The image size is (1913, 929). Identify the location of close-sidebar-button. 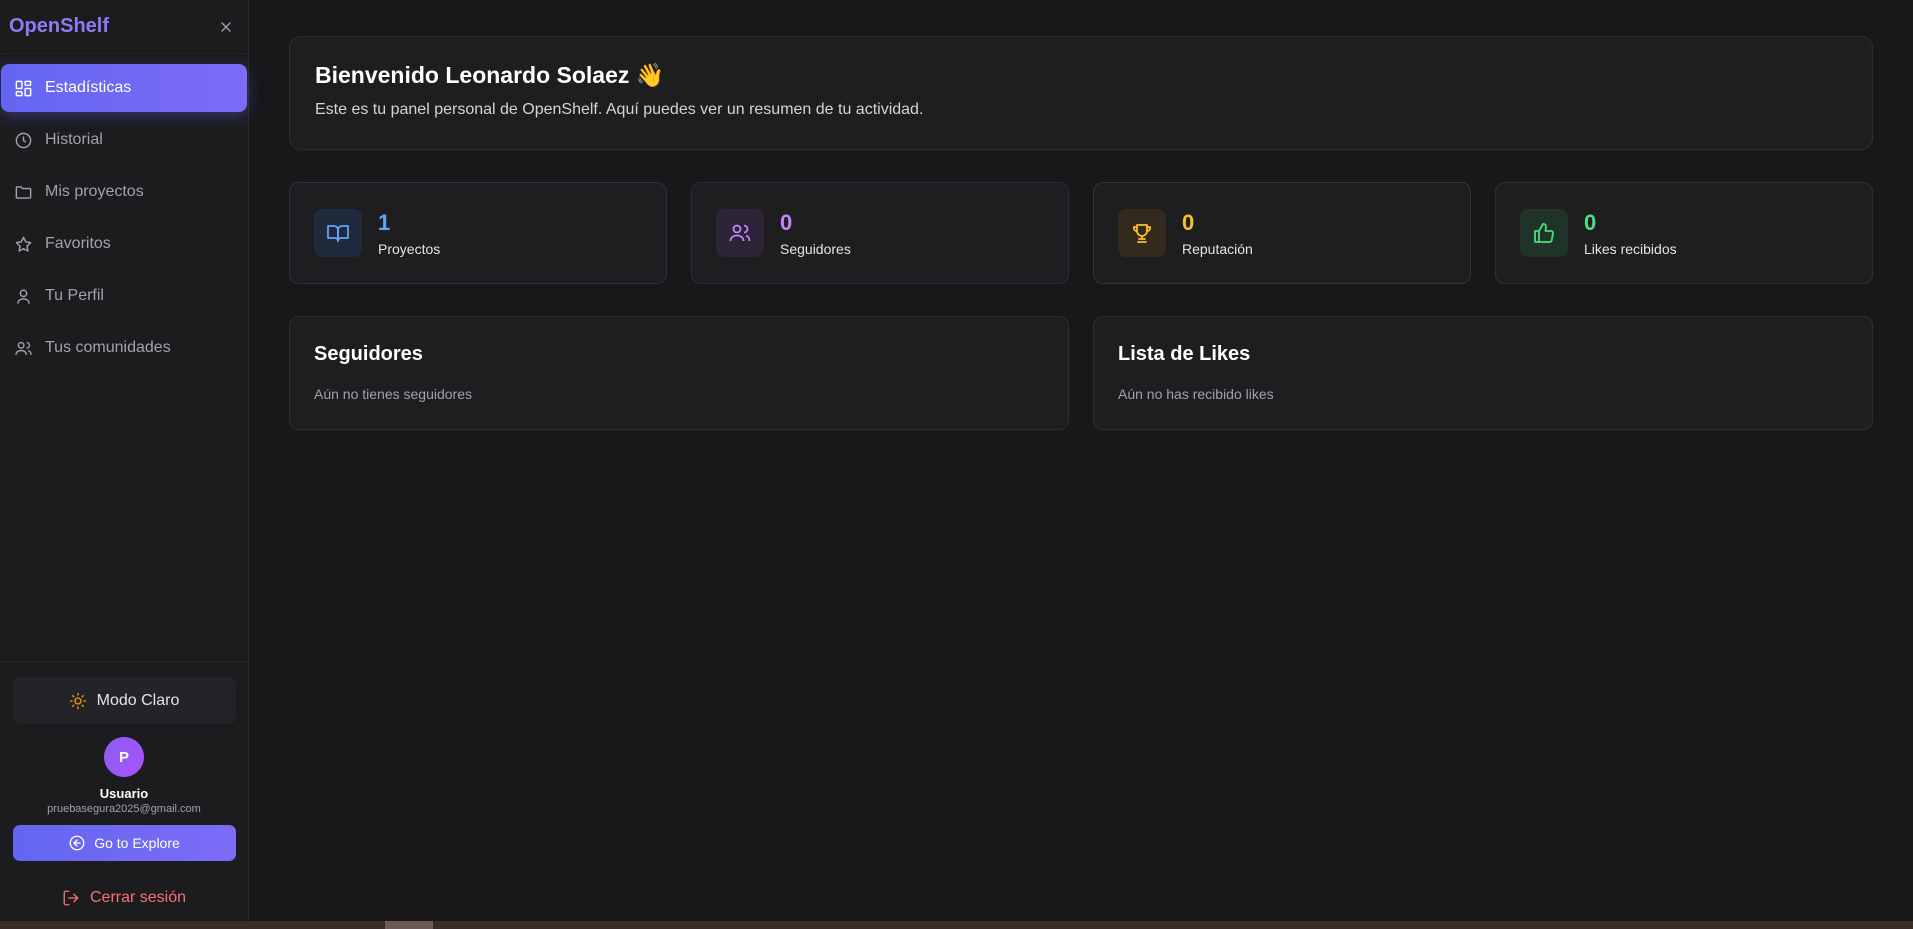
(226, 27).